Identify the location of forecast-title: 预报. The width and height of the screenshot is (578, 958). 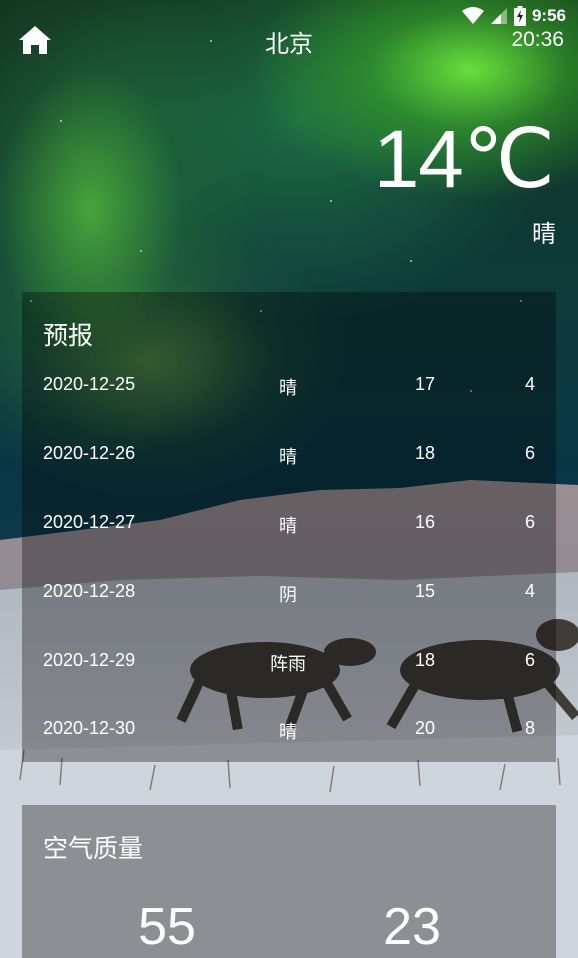
(68, 335).